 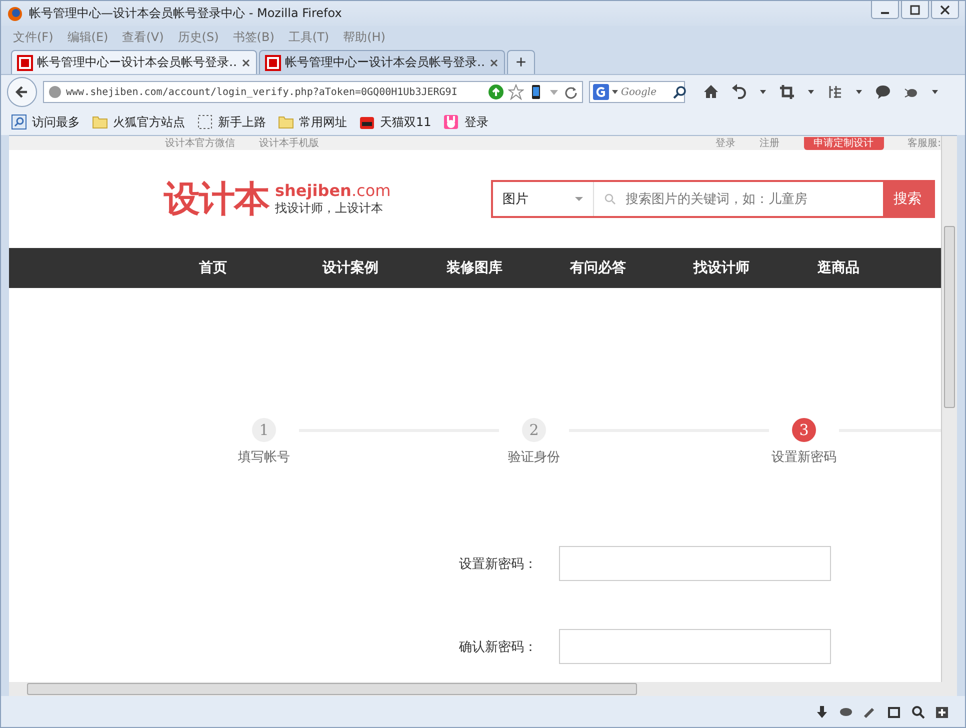 I want to click on bookmark-item: 常用网址, so click(x=312, y=122).